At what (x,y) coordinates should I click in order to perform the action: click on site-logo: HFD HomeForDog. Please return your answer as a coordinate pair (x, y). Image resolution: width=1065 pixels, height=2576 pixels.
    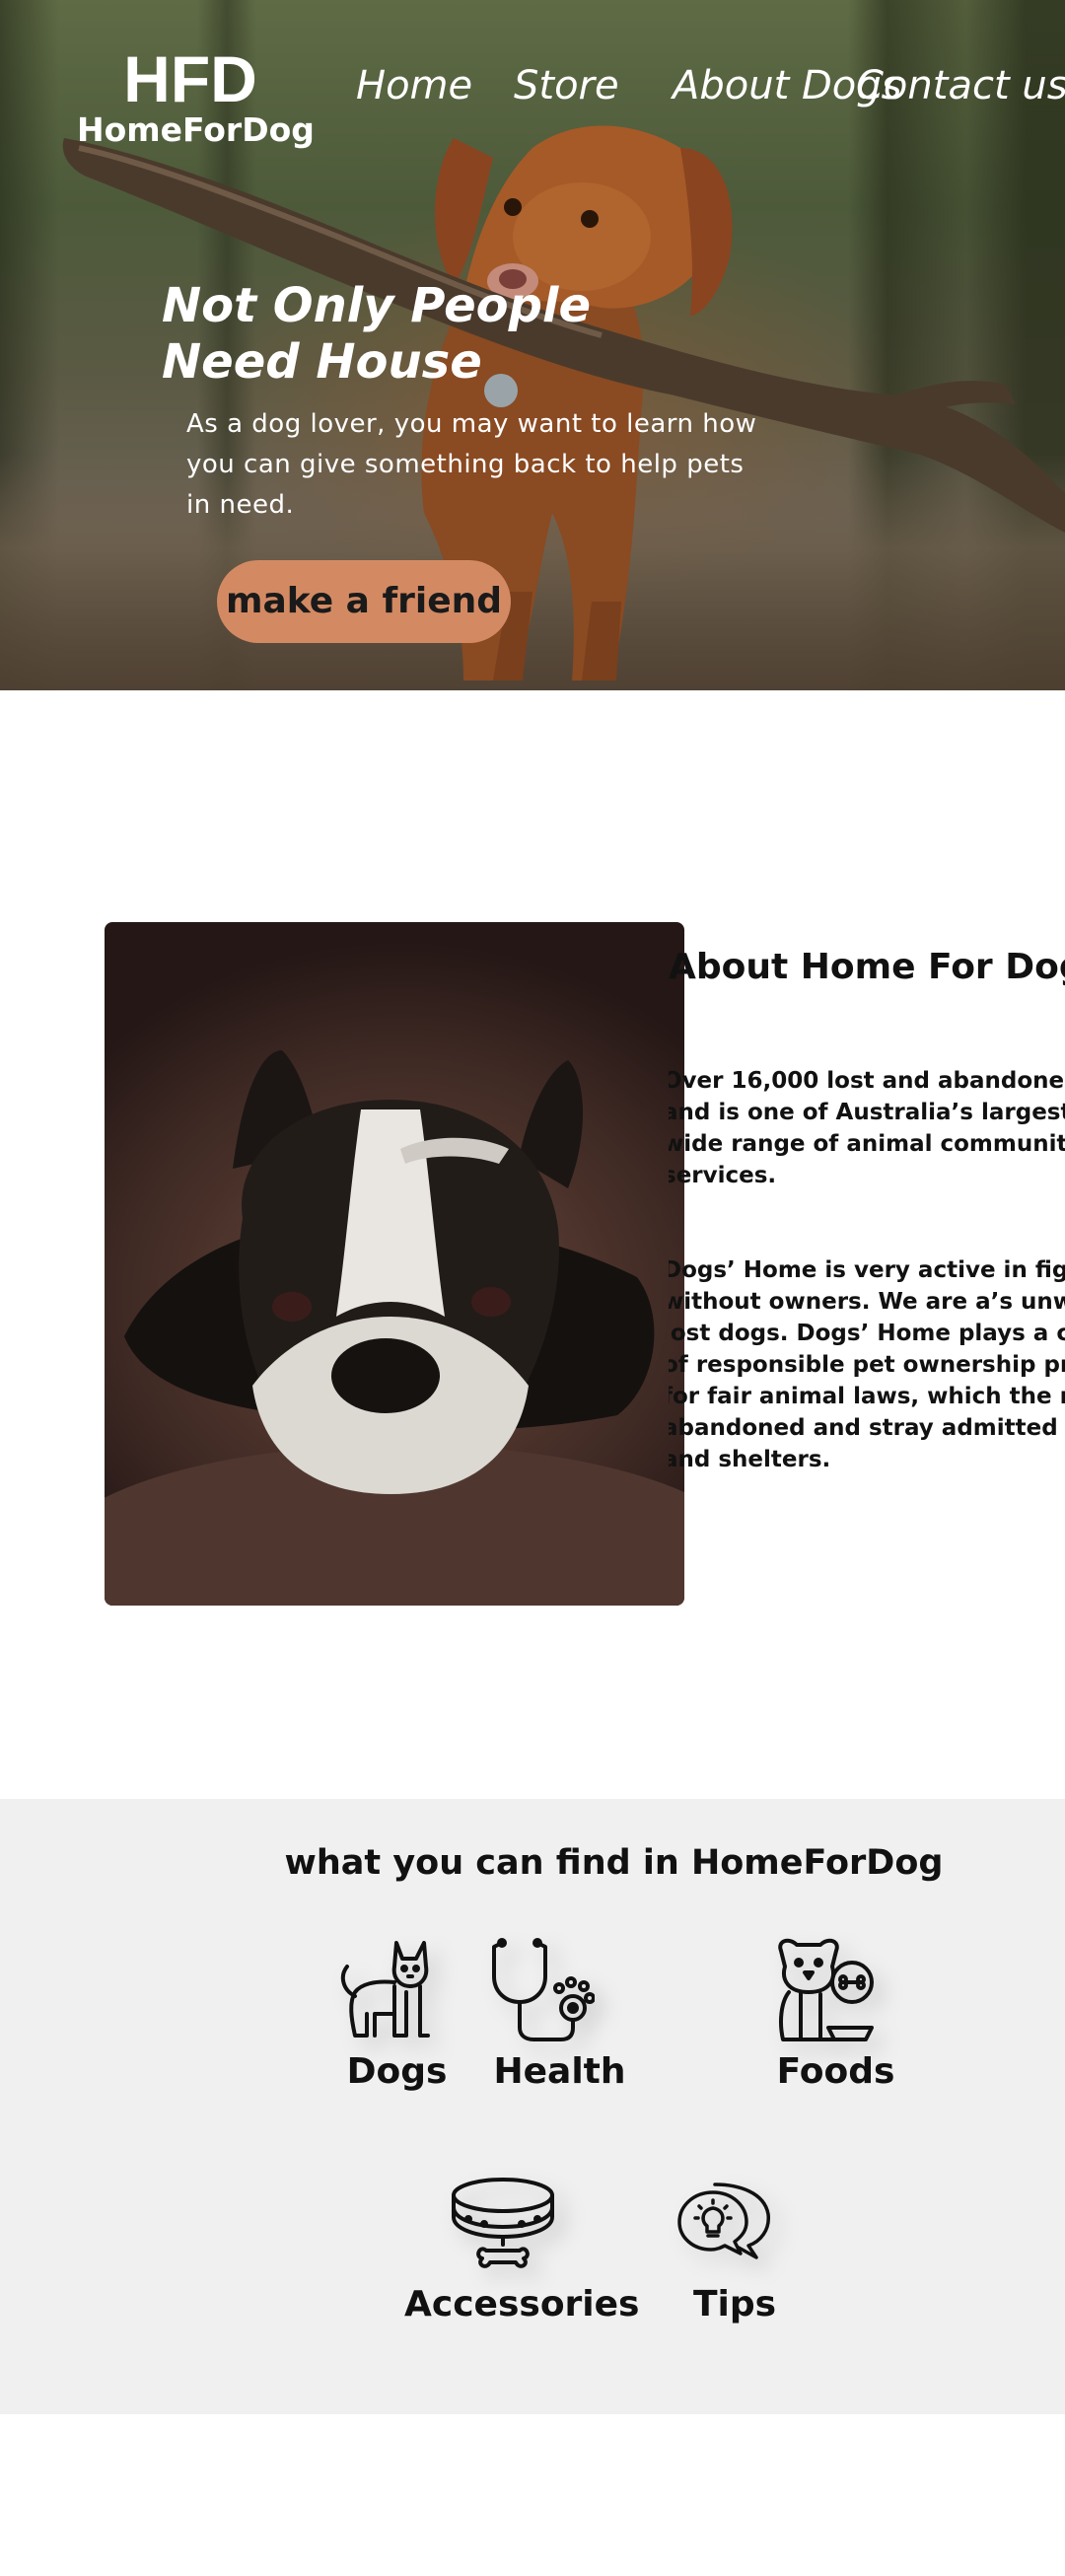
    Looking at the image, I should click on (196, 96).